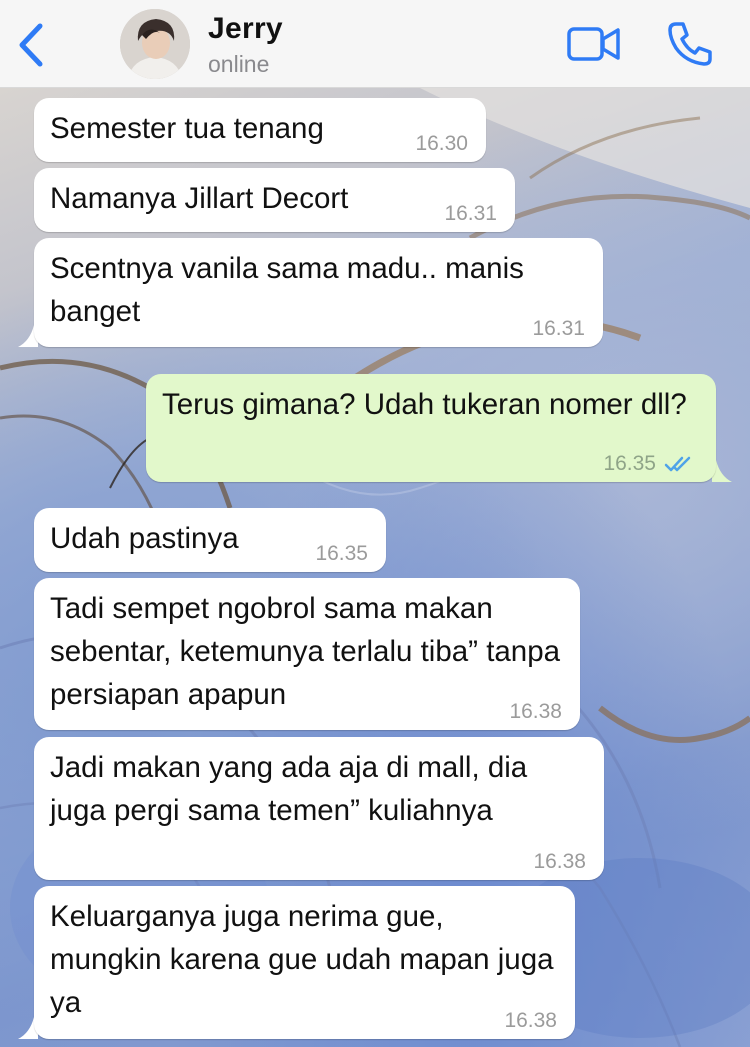  What do you see at coordinates (245, 29) in the screenshot?
I see `contact-name: Jerry` at bounding box center [245, 29].